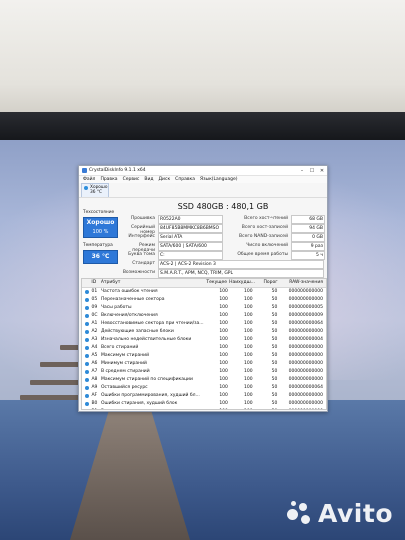 This screenshot has width=405, height=540. What do you see at coordinates (100, 257) in the screenshot?
I see `temperature-value: 36 °C` at bounding box center [100, 257].